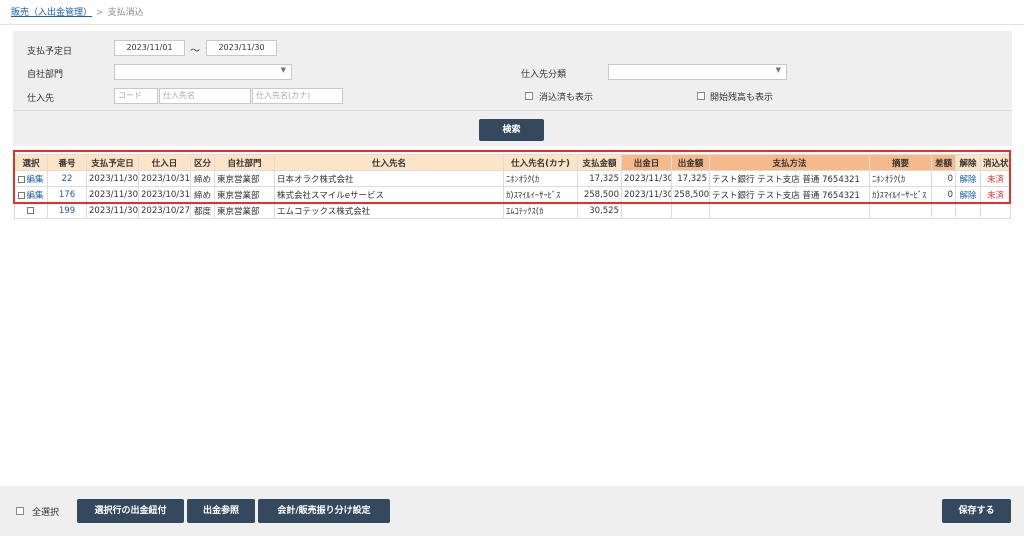 The image size is (1024, 536). What do you see at coordinates (125, 13) in the screenshot?
I see `breadcrumb-current: 支払消込` at bounding box center [125, 13].